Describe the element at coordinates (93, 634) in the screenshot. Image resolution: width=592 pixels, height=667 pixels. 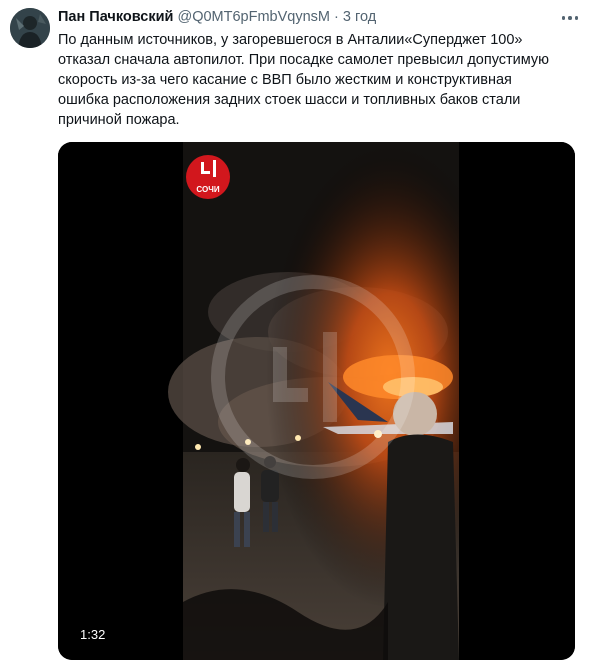
I see `video-duration: 1:32` at that location.